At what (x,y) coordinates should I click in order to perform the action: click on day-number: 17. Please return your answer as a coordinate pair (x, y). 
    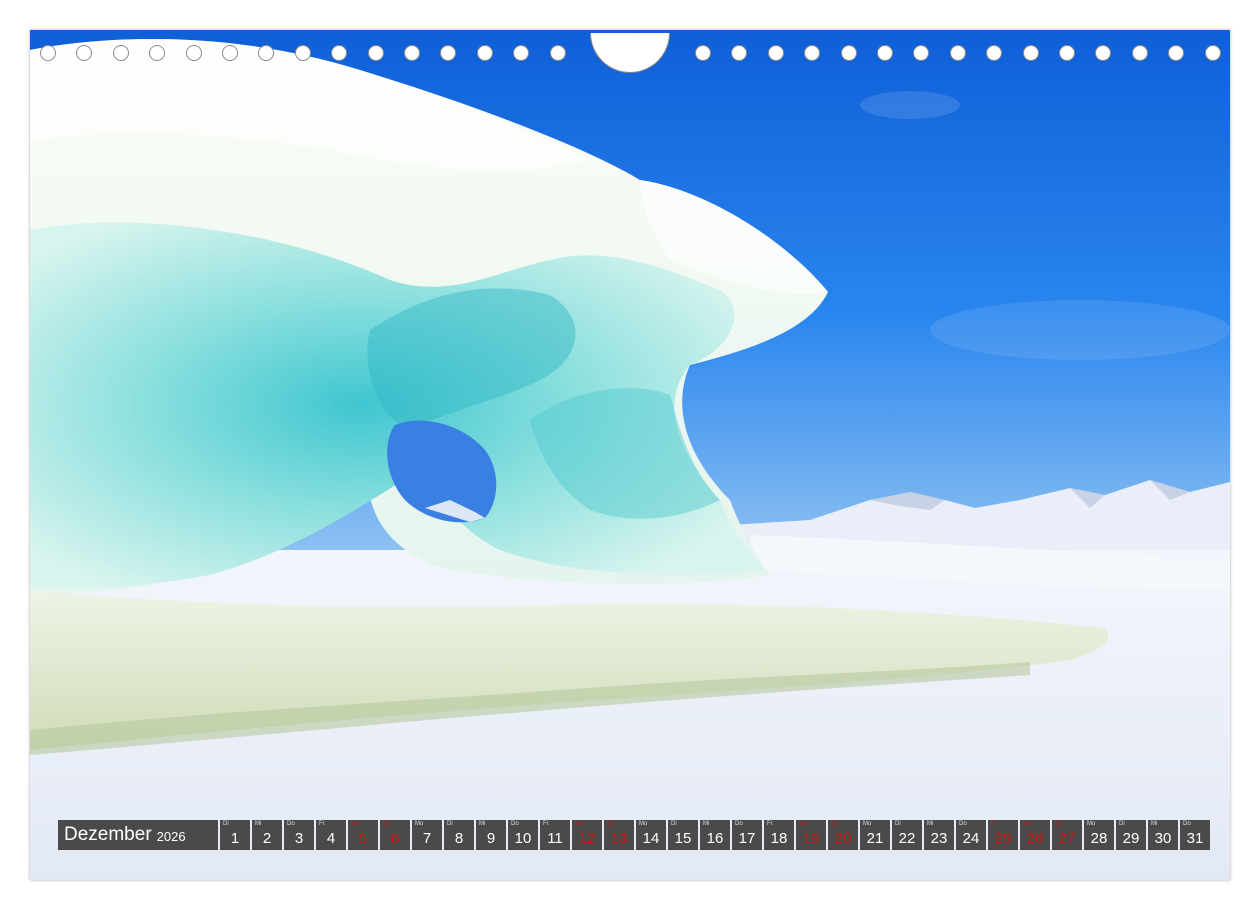
    Looking at the image, I should click on (747, 838).